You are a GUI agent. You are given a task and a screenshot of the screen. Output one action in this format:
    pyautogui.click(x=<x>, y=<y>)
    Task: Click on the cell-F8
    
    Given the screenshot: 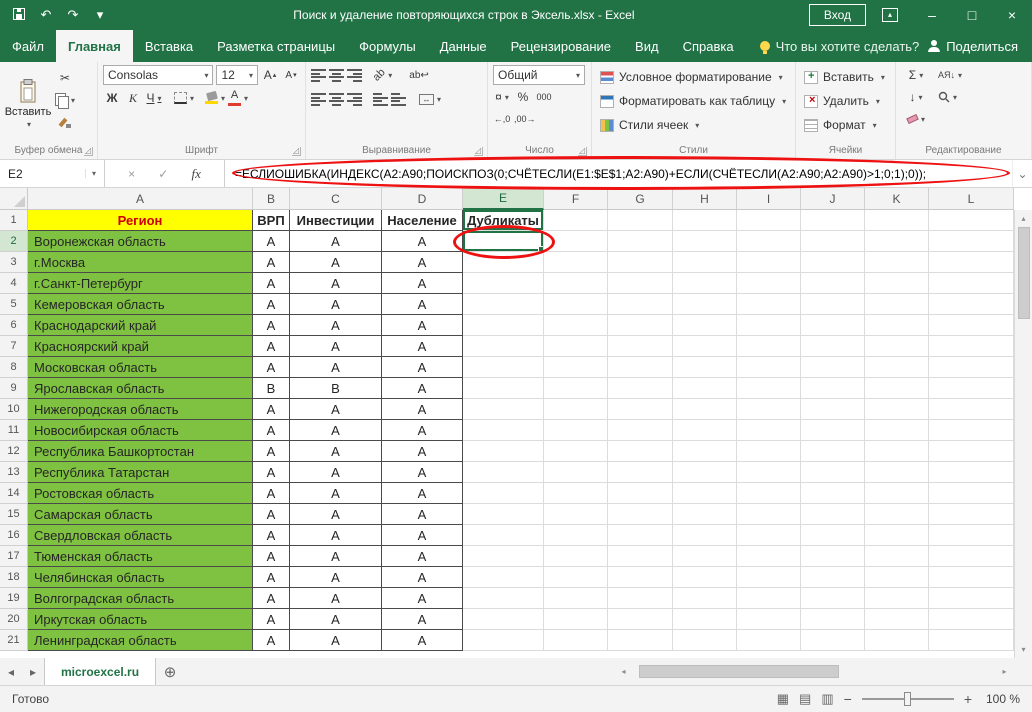 What is the action you would take?
    pyautogui.click(x=576, y=367)
    